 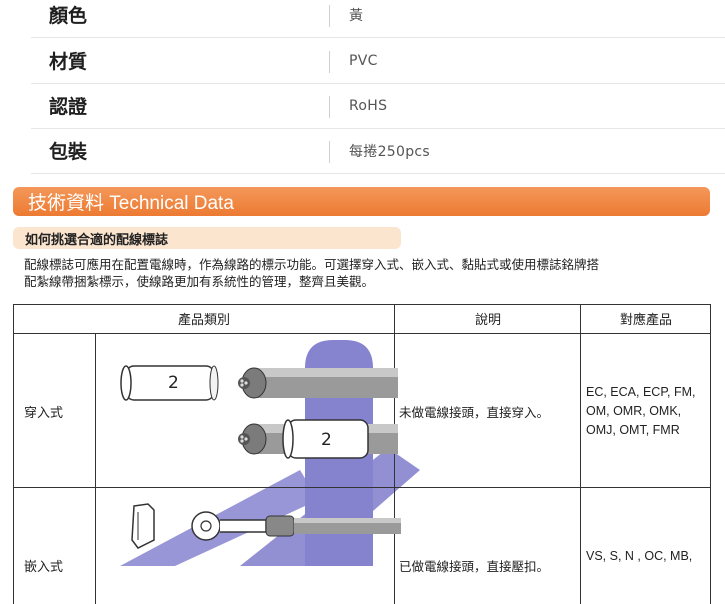 I want to click on spec-row-color: 顏色 黃, so click(x=378, y=19).